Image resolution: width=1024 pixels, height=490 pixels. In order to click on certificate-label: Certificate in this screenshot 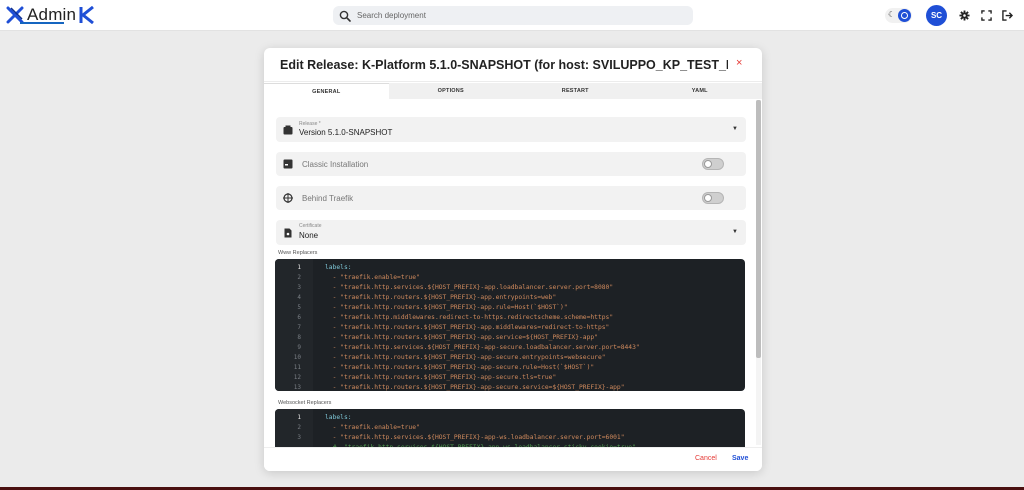, I will do `click(310, 226)`.